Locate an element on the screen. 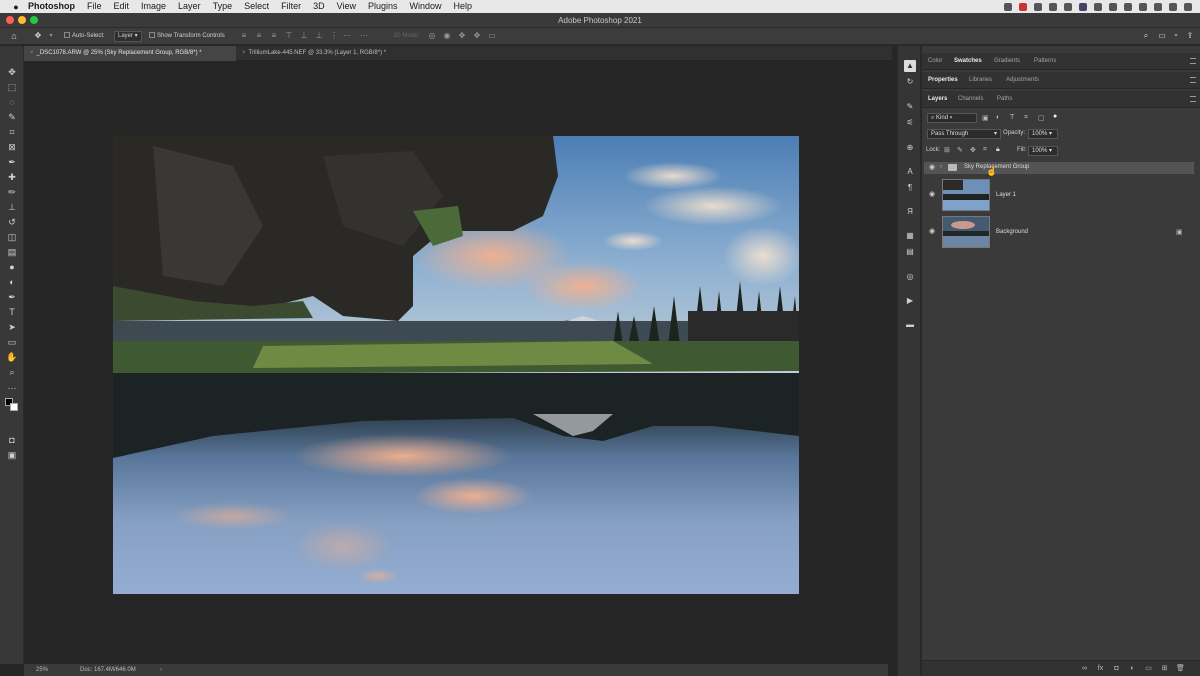 The image size is (1200, 676). tab-channels: Channels is located at coordinates (970, 99).